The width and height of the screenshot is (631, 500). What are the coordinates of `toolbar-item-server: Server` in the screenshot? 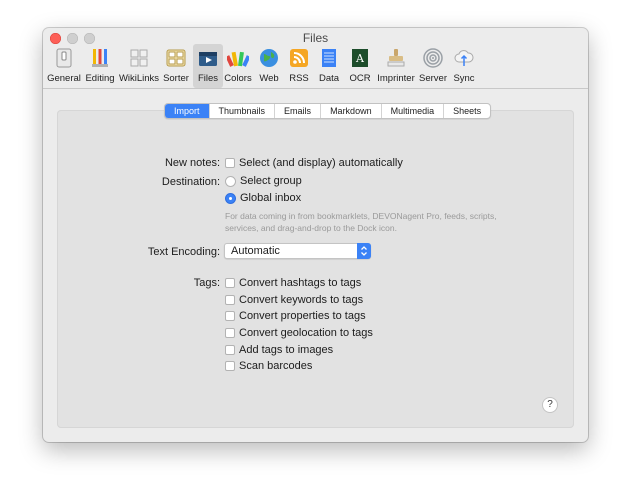 It's located at (433, 66).